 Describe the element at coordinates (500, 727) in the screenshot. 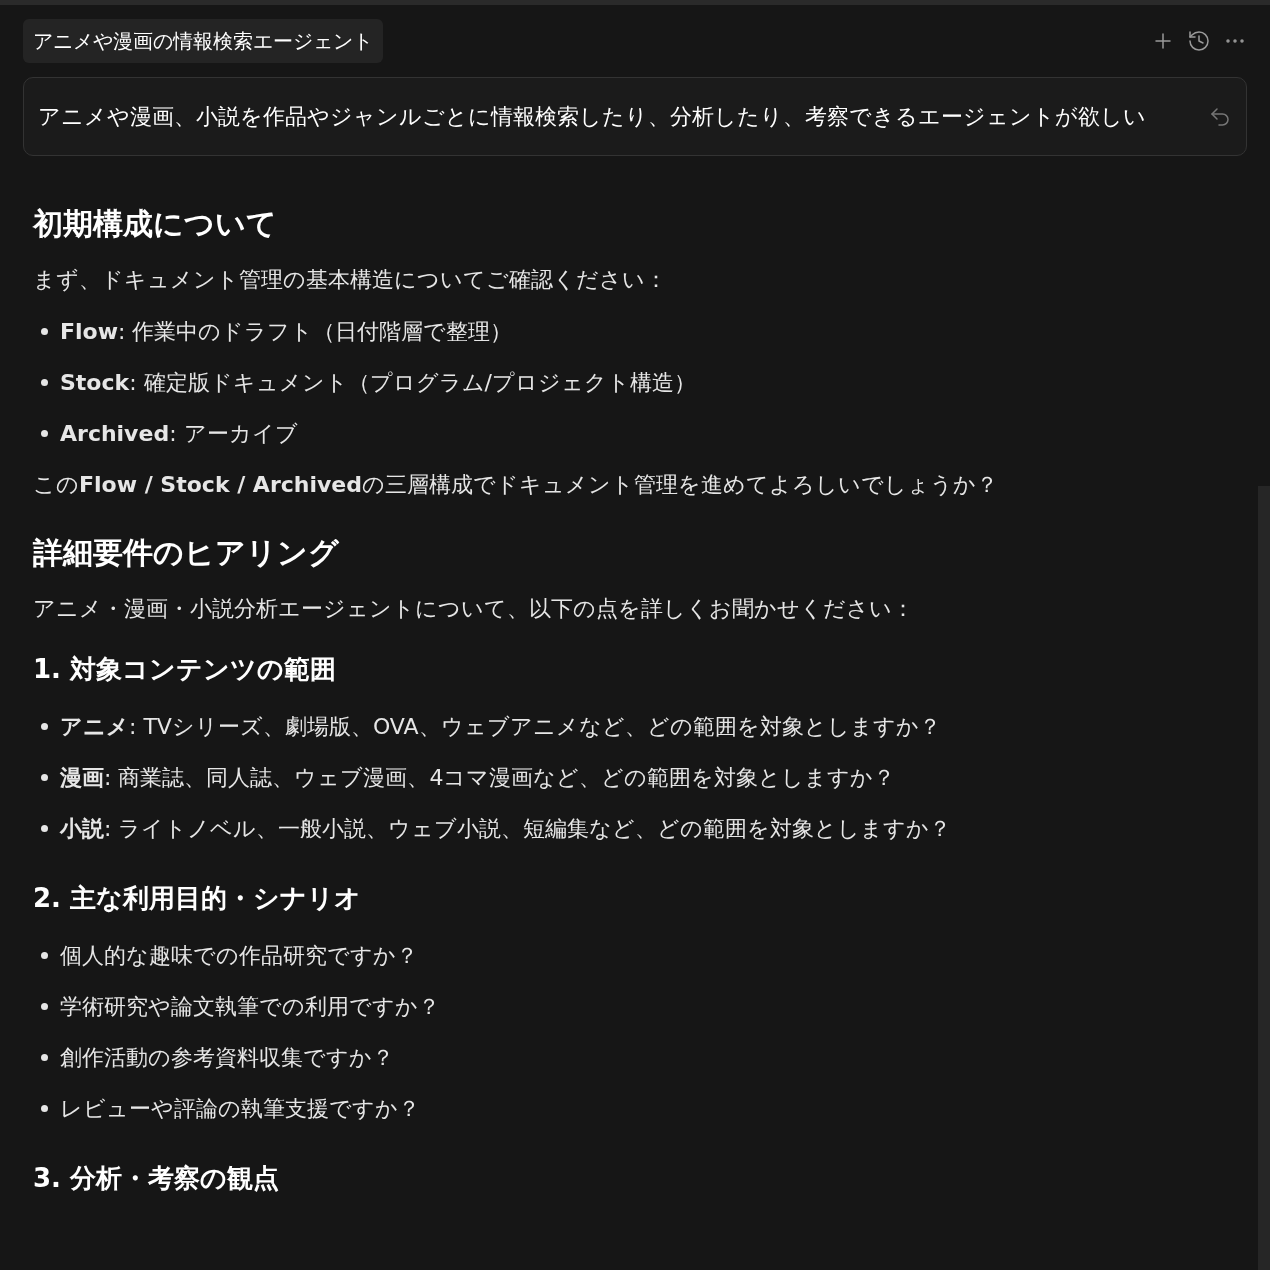

I see `list-item: アニメ: TVシリーズ、劇場版、OVA、ウェブアニメなど、どの範囲を対象としますか？` at that location.